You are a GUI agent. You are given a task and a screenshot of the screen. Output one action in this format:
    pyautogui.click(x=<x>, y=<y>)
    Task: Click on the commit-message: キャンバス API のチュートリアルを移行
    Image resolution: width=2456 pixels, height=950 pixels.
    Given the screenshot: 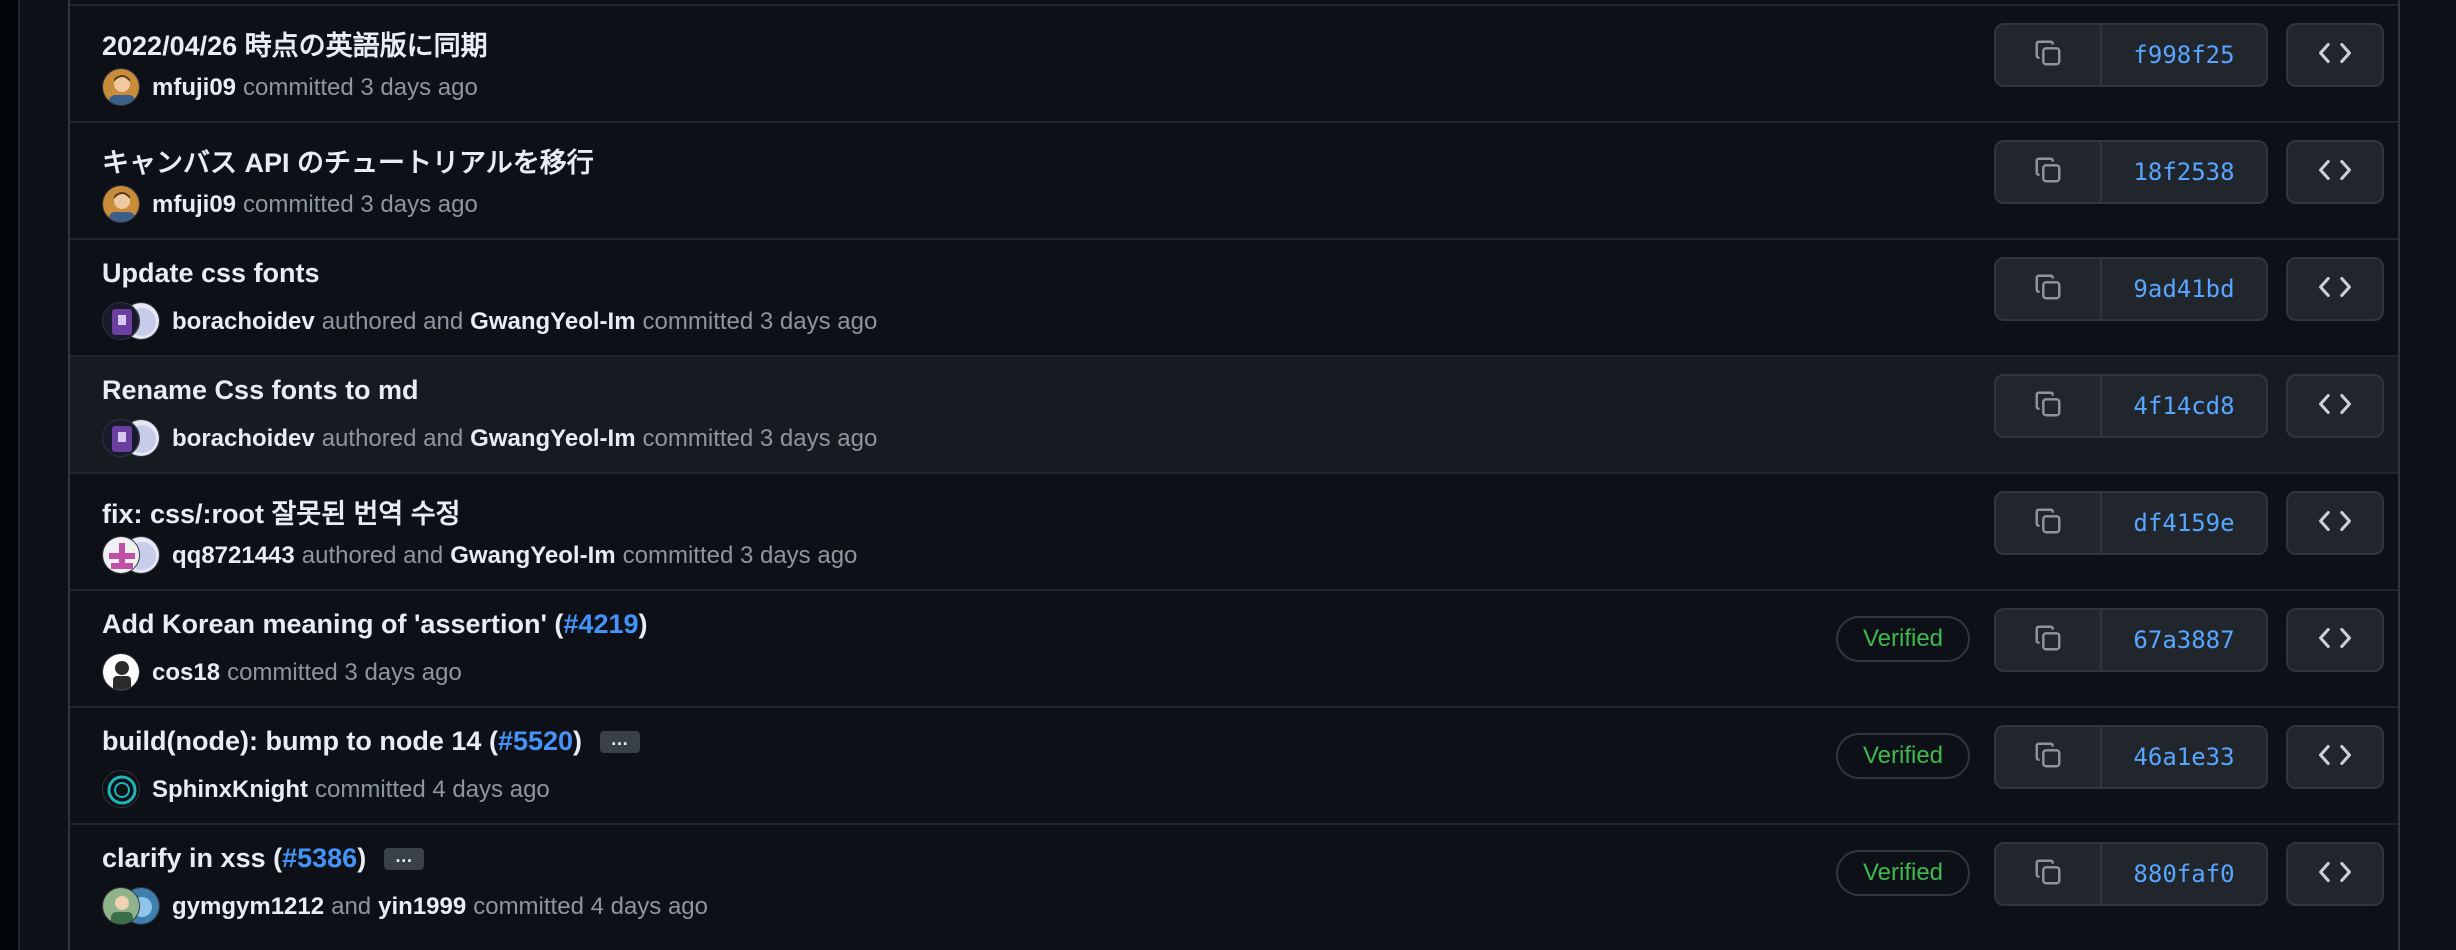 What is the action you would take?
    pyautogui.click(x=348, y=160)
    